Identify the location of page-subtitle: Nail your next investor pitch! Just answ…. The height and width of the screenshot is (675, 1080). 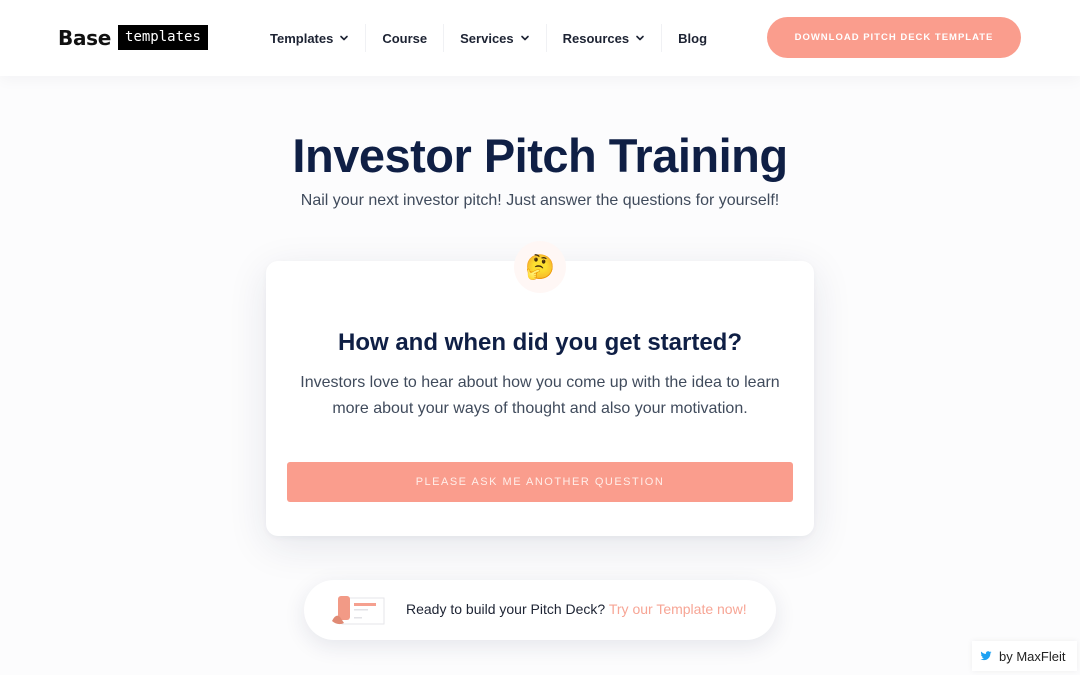
(540, 200).